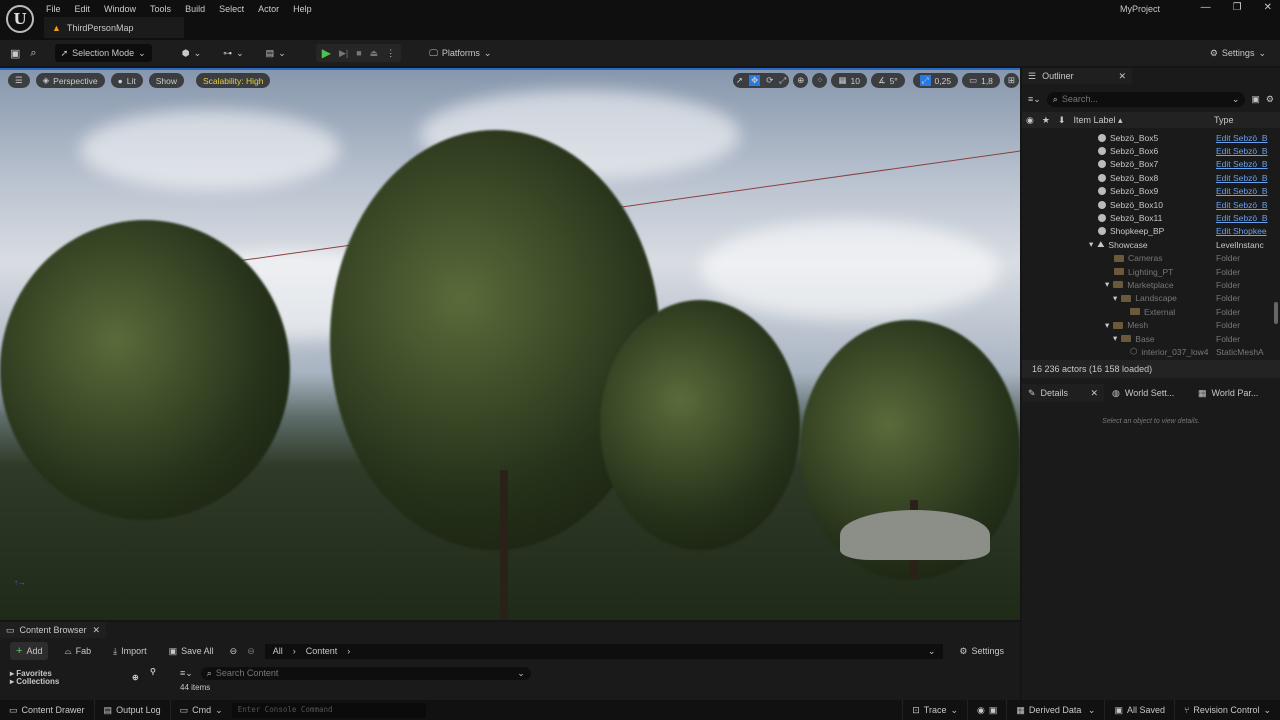  Describe the element at coordinates (233, 80) in the screenshot. I see `scalability-button: Scalability: High` at that location.